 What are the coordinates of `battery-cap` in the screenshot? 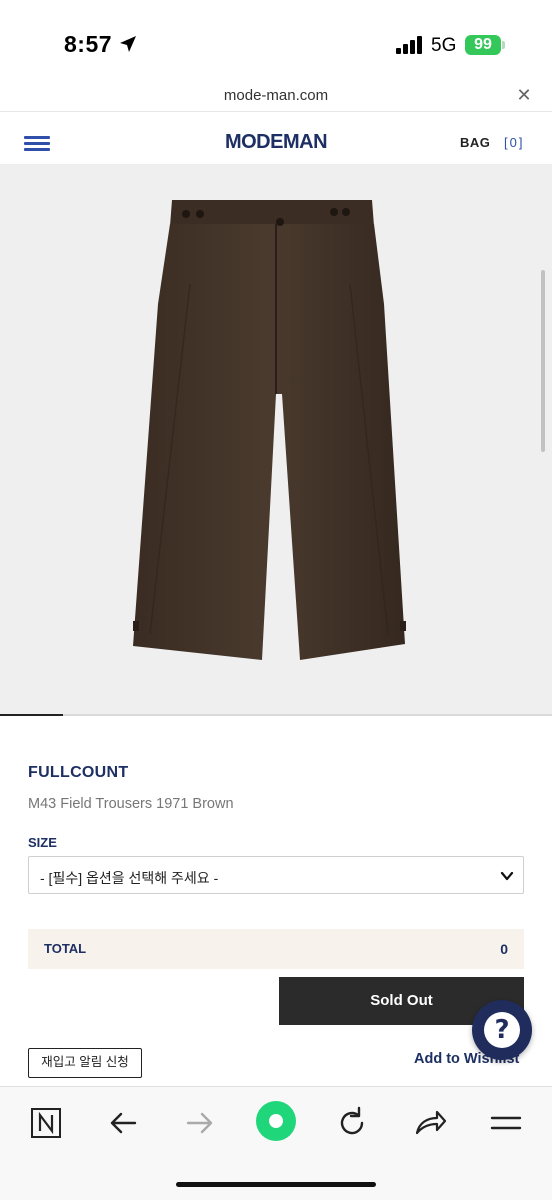 It's located at (503, 45).